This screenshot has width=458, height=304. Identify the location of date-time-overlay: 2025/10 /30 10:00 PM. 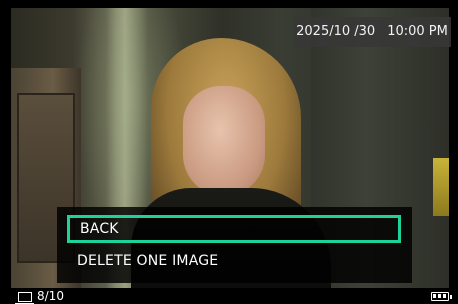
(372, 32).